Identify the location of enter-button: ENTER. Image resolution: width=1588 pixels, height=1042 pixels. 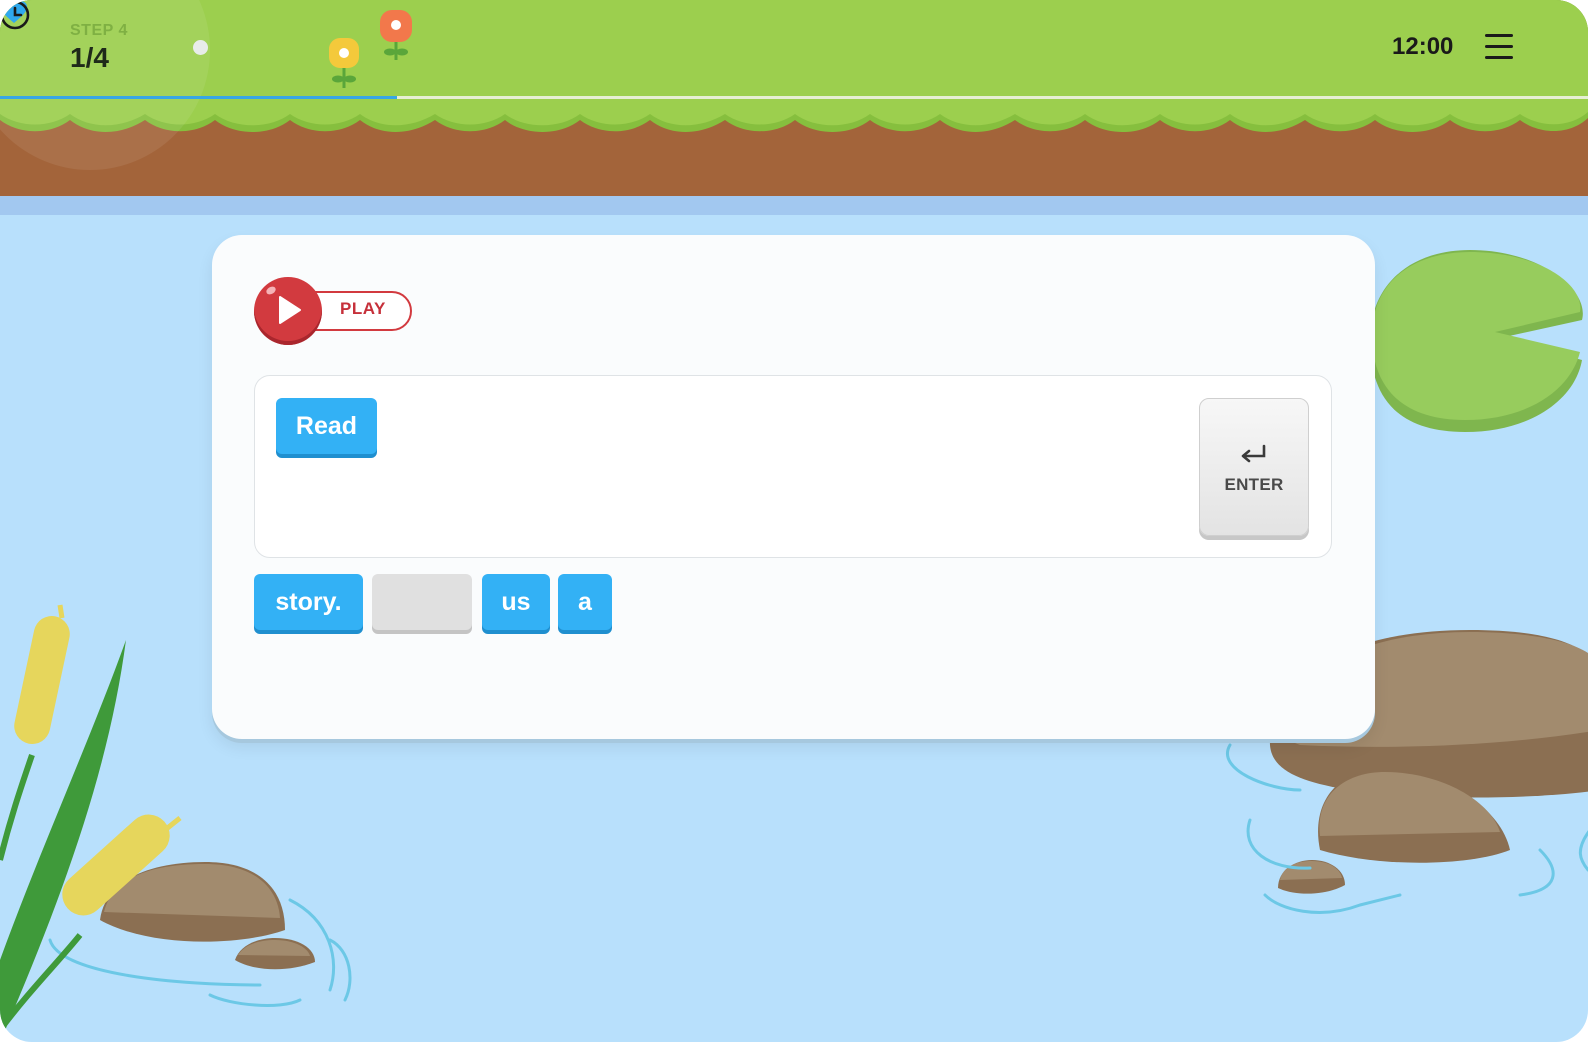
(1254, 467).